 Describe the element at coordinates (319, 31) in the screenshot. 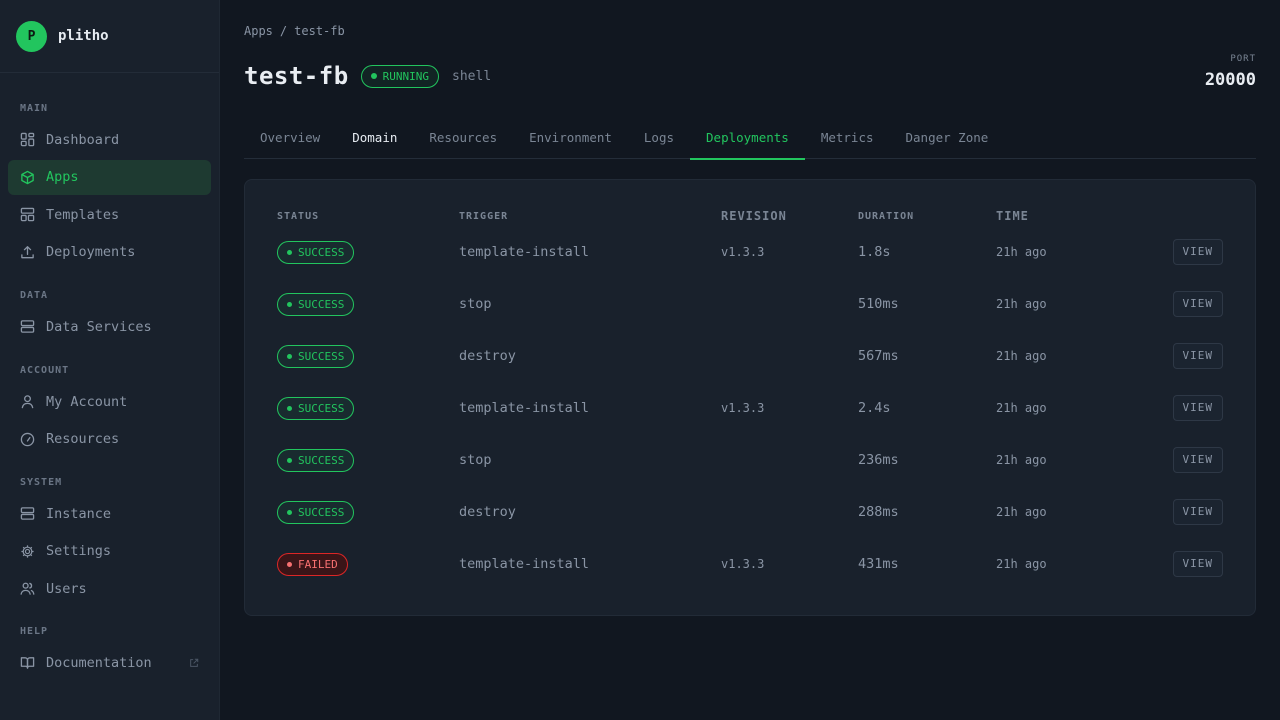

I see `breadcrumb-current: test-fb` at that location.